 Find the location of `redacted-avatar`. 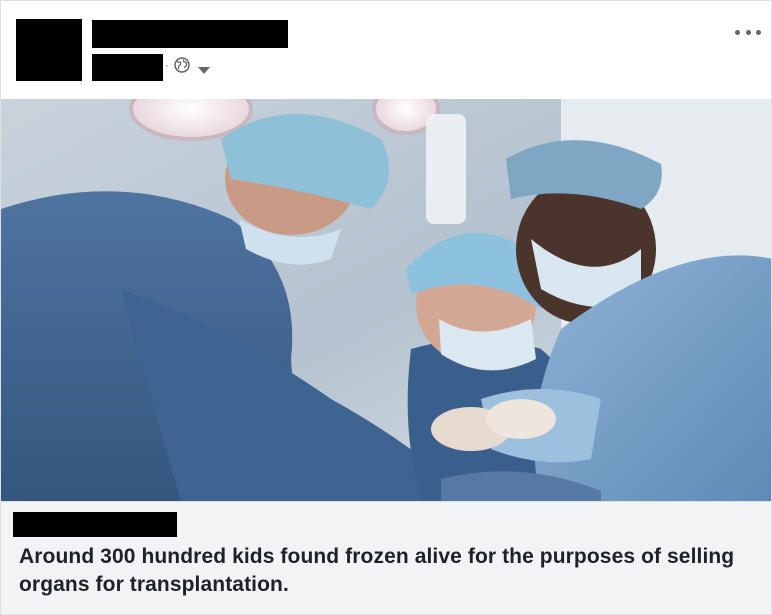

redacted-avatar is located at coordinates (49, 50).